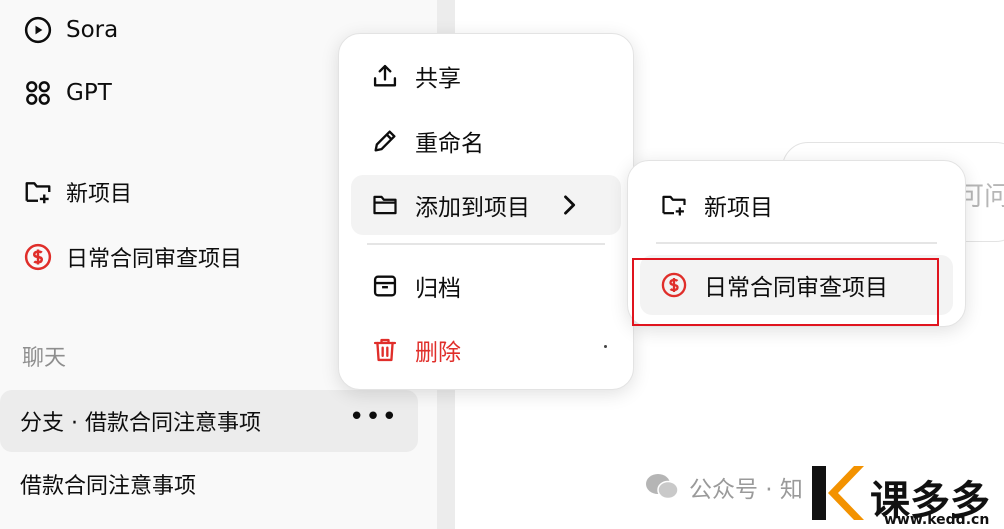 The image size is (1004, 529). Describe the element at coordinates (486, 76) in the screenshot. I see `menu-item-share: 共享` at that location.